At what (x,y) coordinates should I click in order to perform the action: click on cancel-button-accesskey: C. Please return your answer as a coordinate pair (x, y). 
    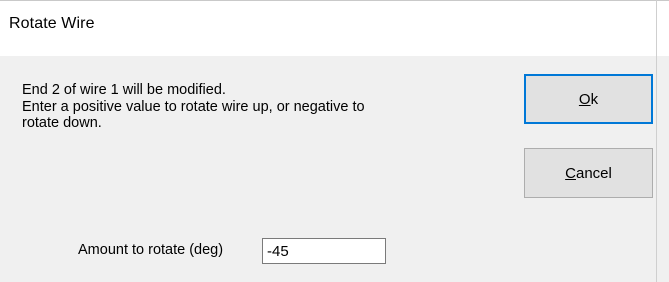
    Looking at the image, I should click on (570, 173).